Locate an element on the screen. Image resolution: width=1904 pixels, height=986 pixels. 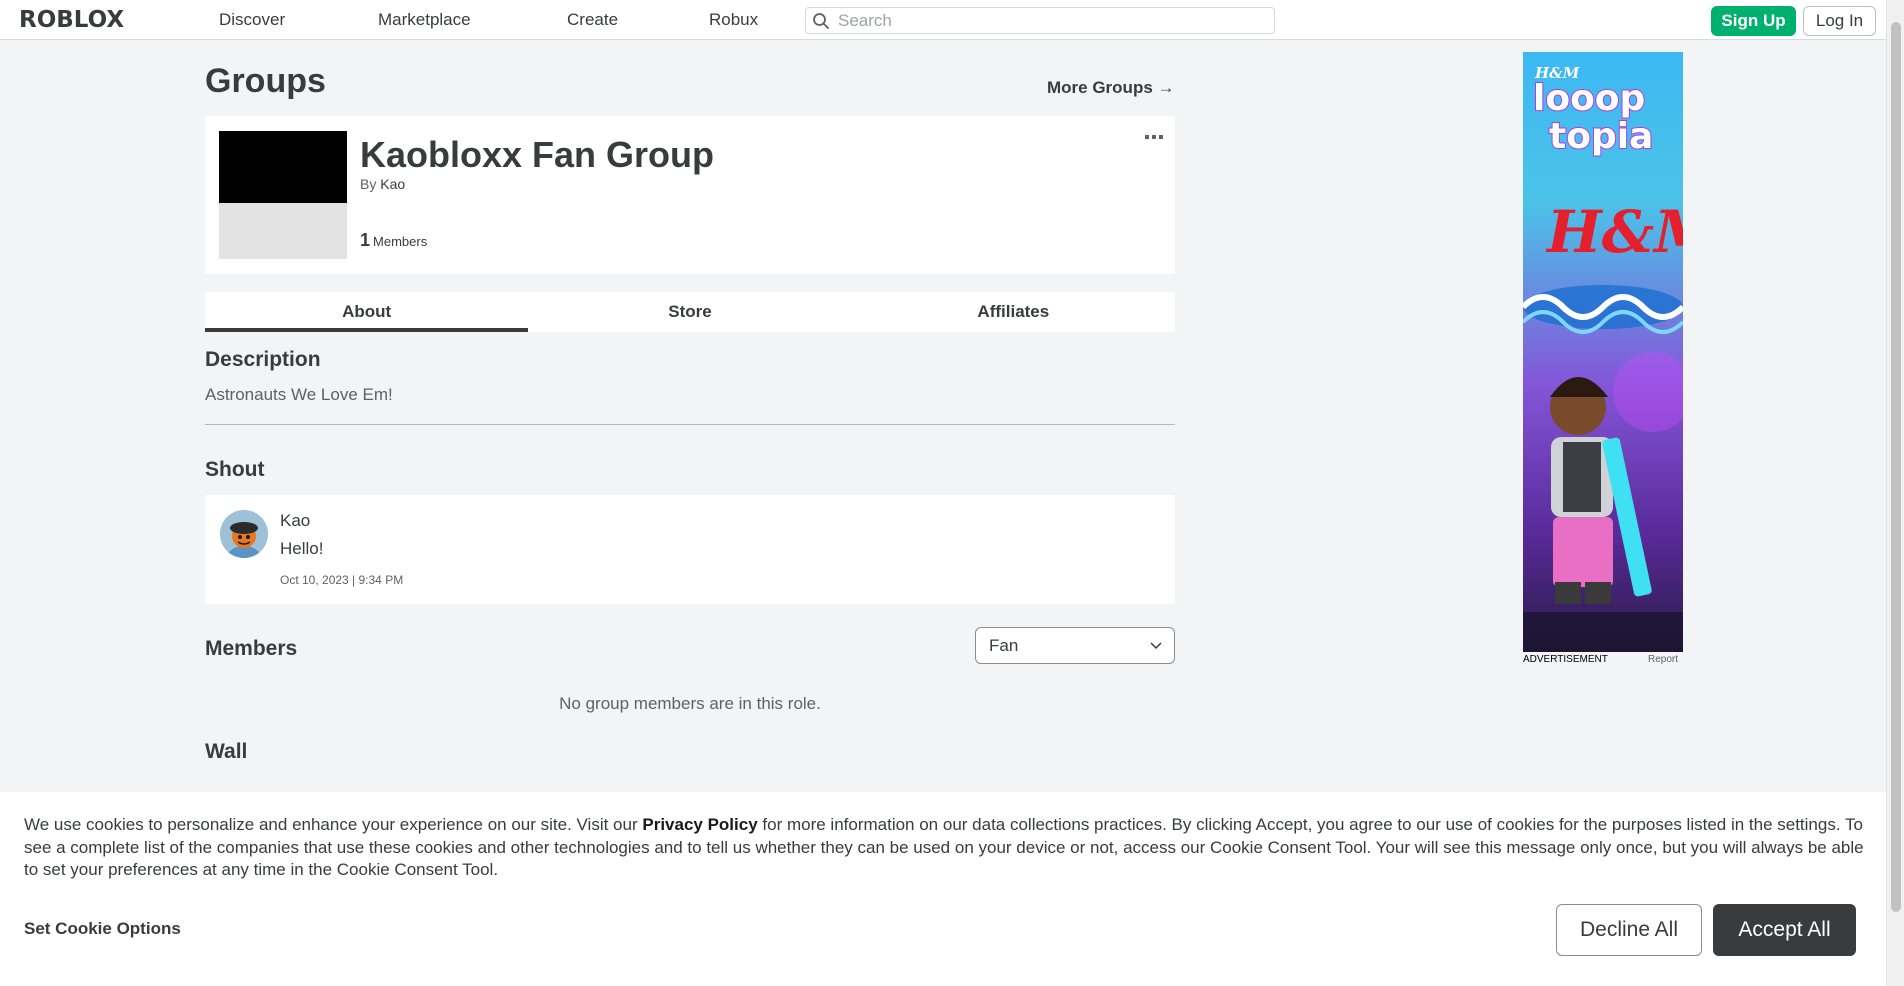
group-emblem-image is located at coordinates (283, 195).